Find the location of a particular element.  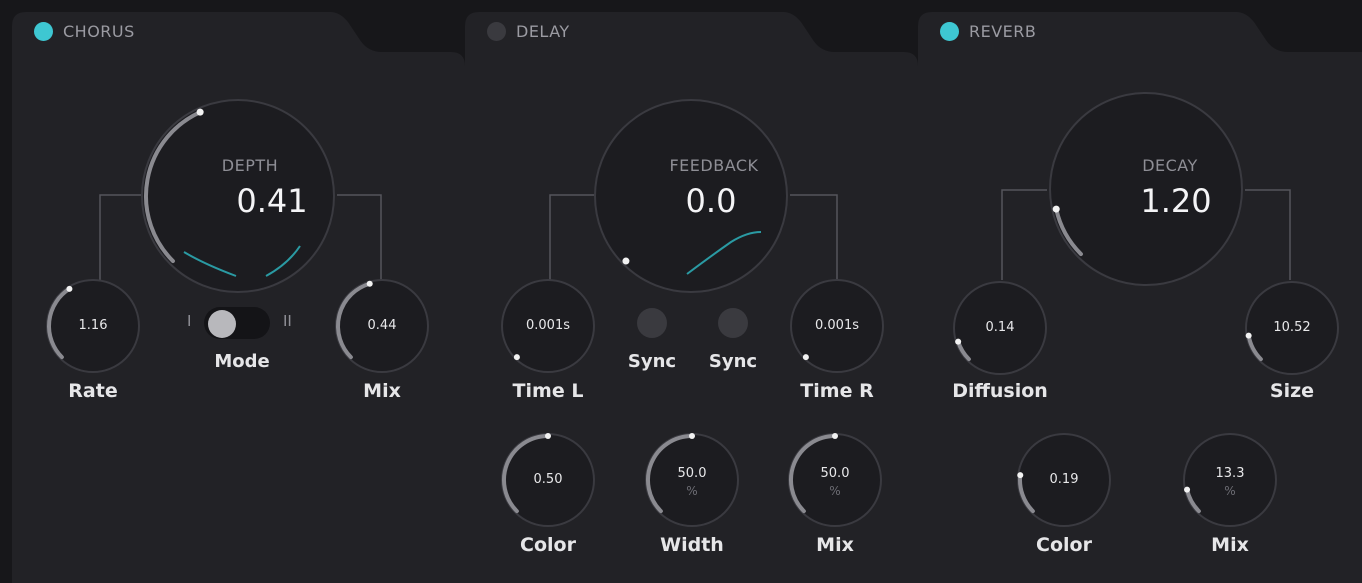

reverb-power-button is located at coordinates (949, 31).